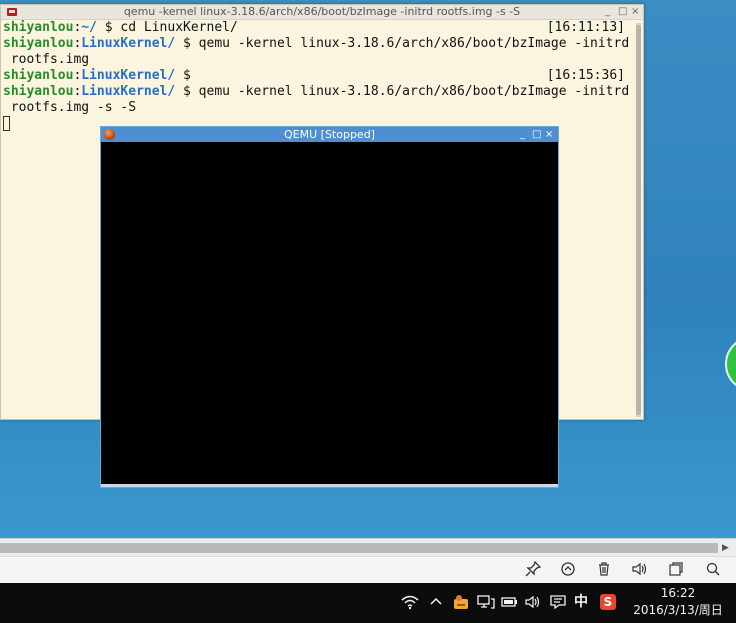  What do you see at coordinates (323, 60) in the screenshot?
I see `terminal-line: rootfs.img` at bounding box center [323, 60].